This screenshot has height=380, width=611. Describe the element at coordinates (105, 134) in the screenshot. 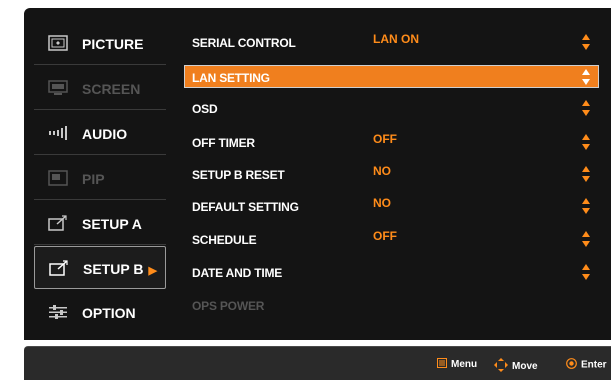

I see `sidebar-item-label: AUDIO` at that location.